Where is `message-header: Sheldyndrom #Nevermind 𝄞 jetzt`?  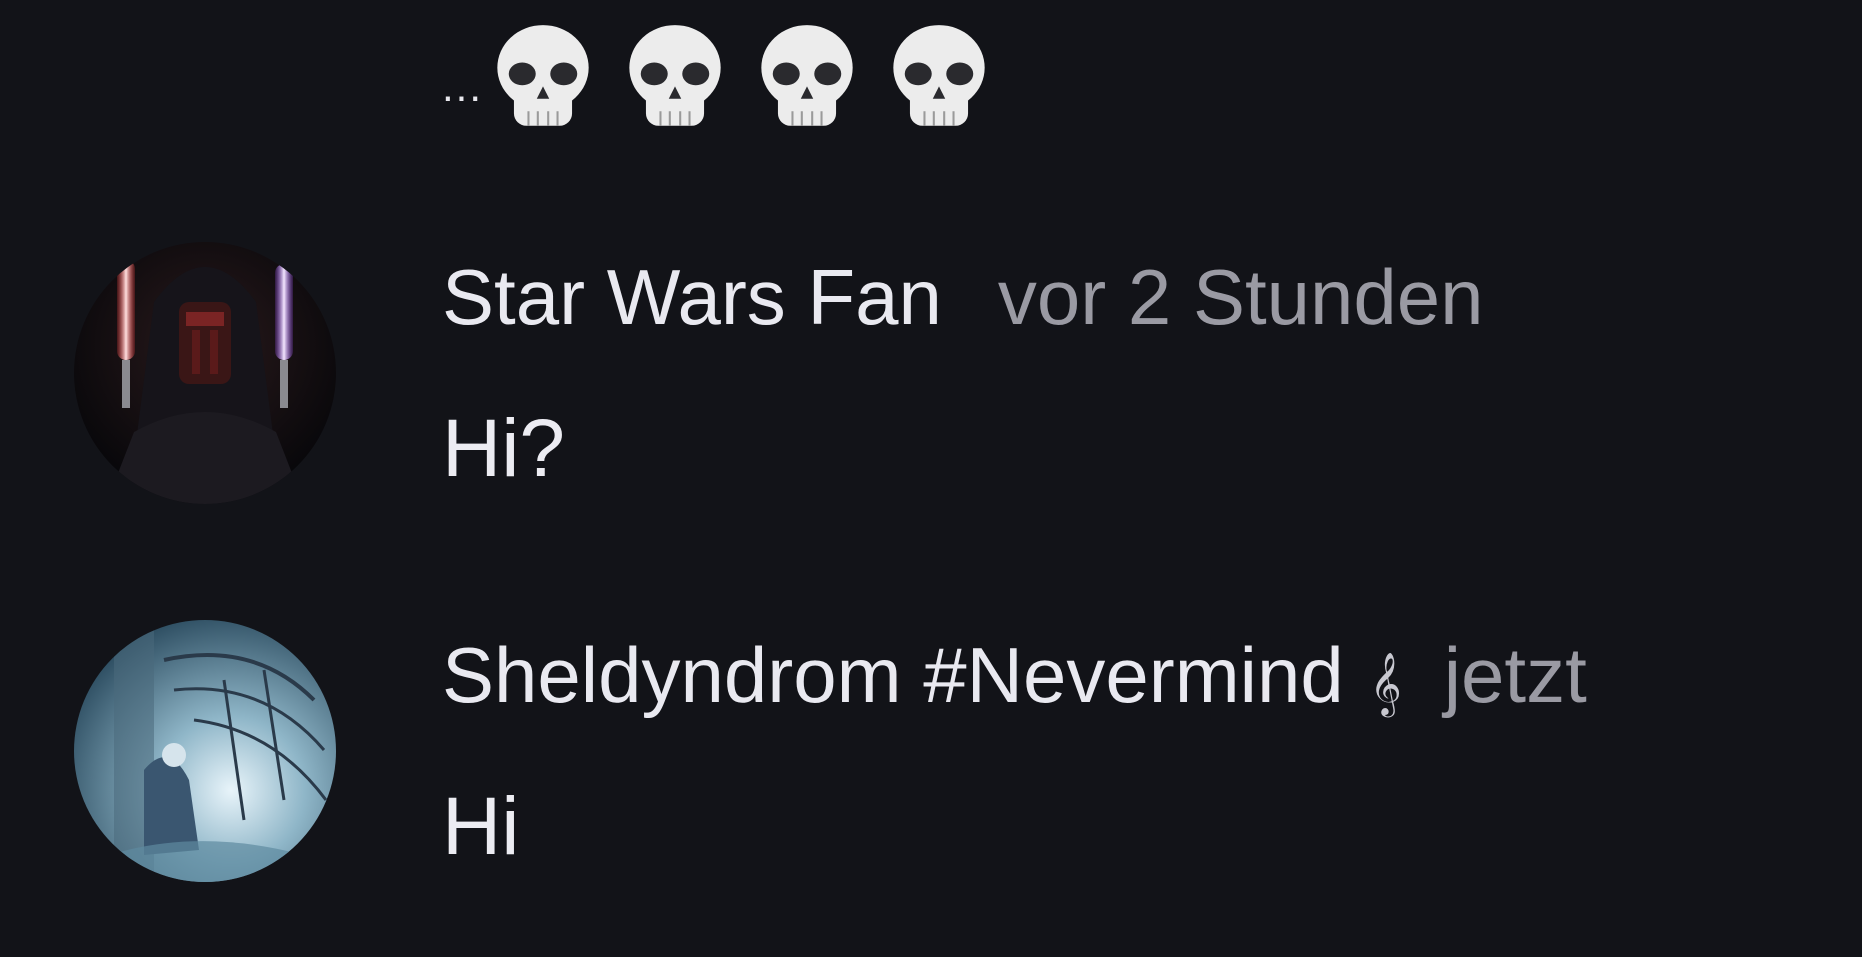 message-header: Sheldyndrom #Nevermind 𝄞 jetzt is located at coordinates (1014, 675).